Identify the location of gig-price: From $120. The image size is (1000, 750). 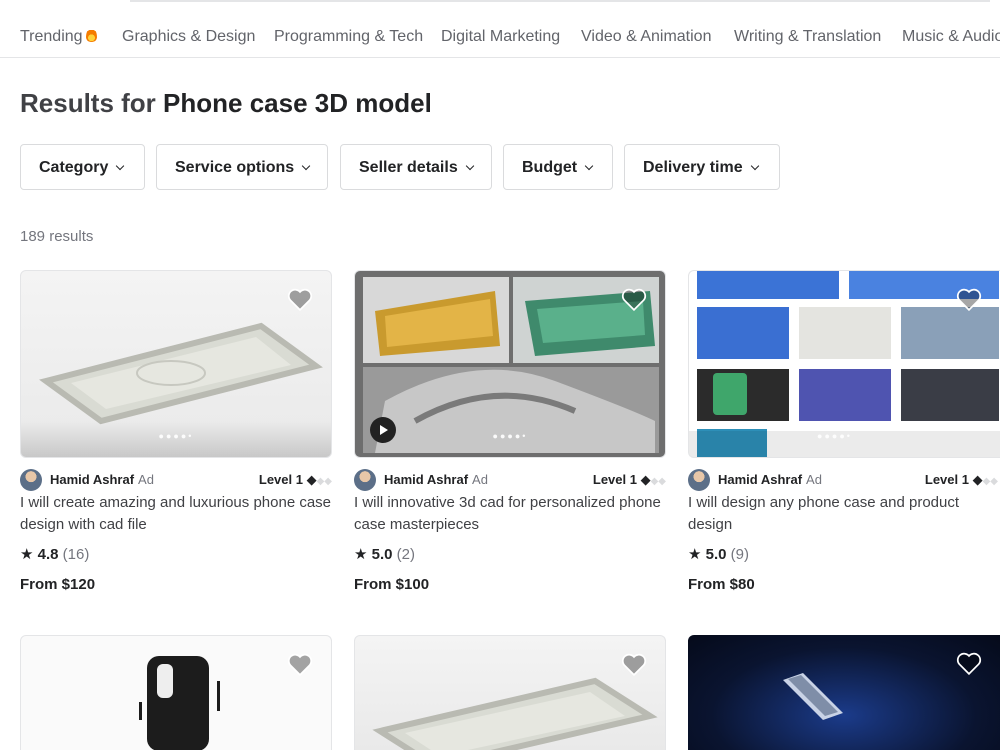
(57, 584).